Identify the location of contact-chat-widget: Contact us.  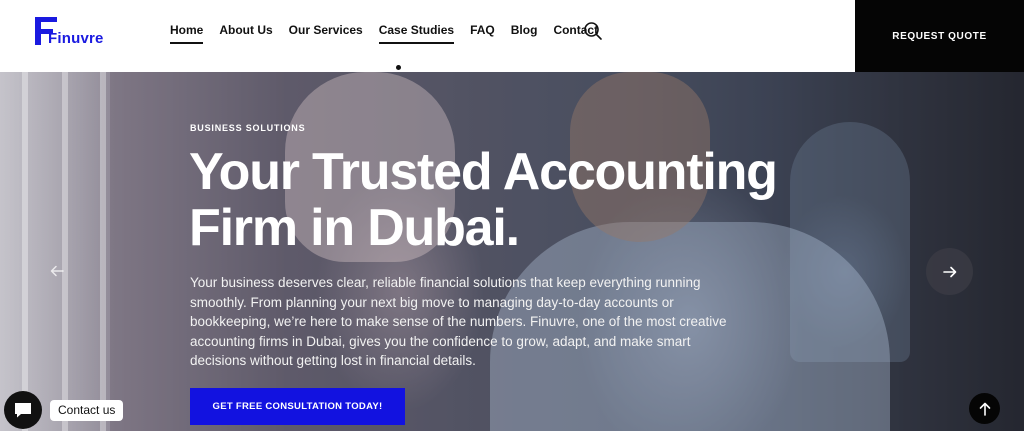
(64, 410).